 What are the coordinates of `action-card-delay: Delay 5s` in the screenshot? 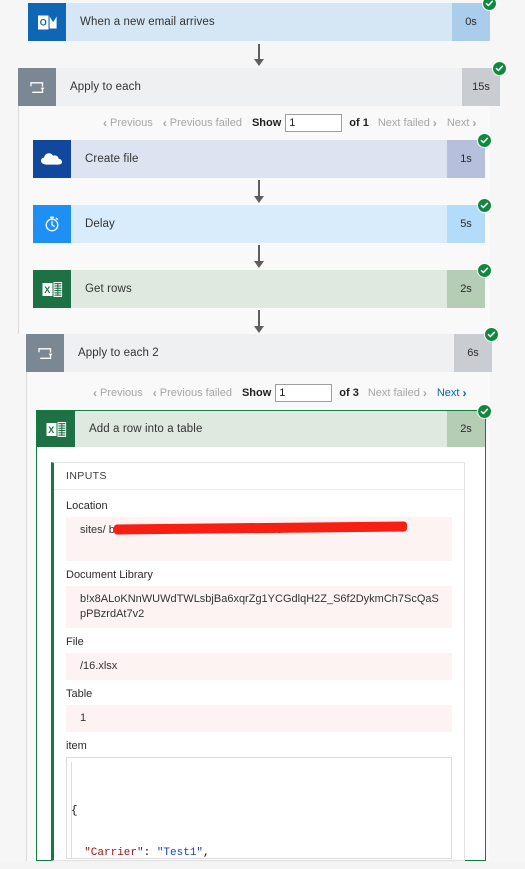 It's located at (262, 220).